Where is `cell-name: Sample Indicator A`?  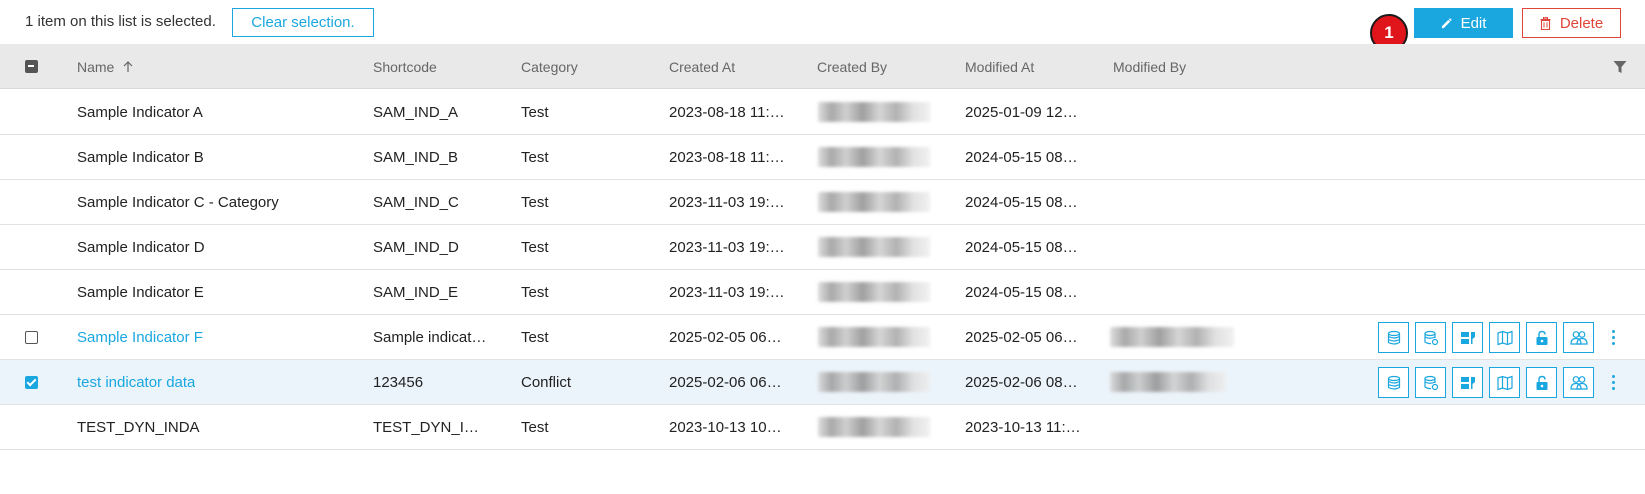 cell-name: Sample Indicator A is located at coordinates (140, 112).